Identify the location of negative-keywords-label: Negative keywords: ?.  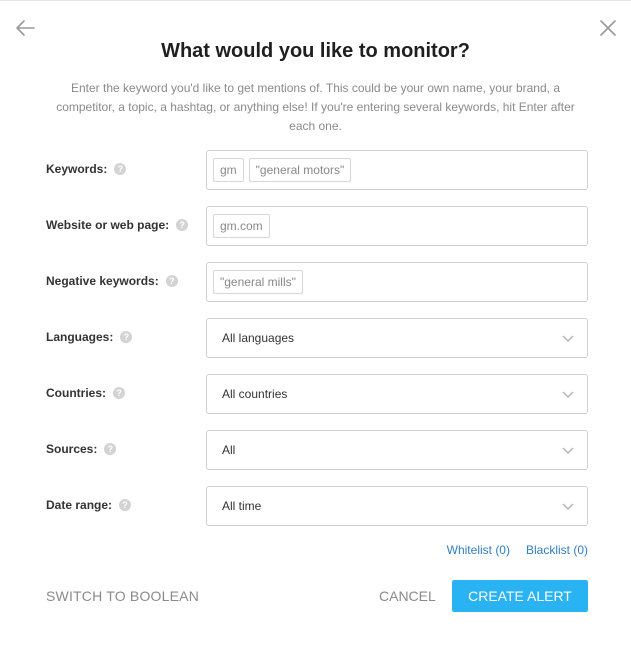
(112, 281).